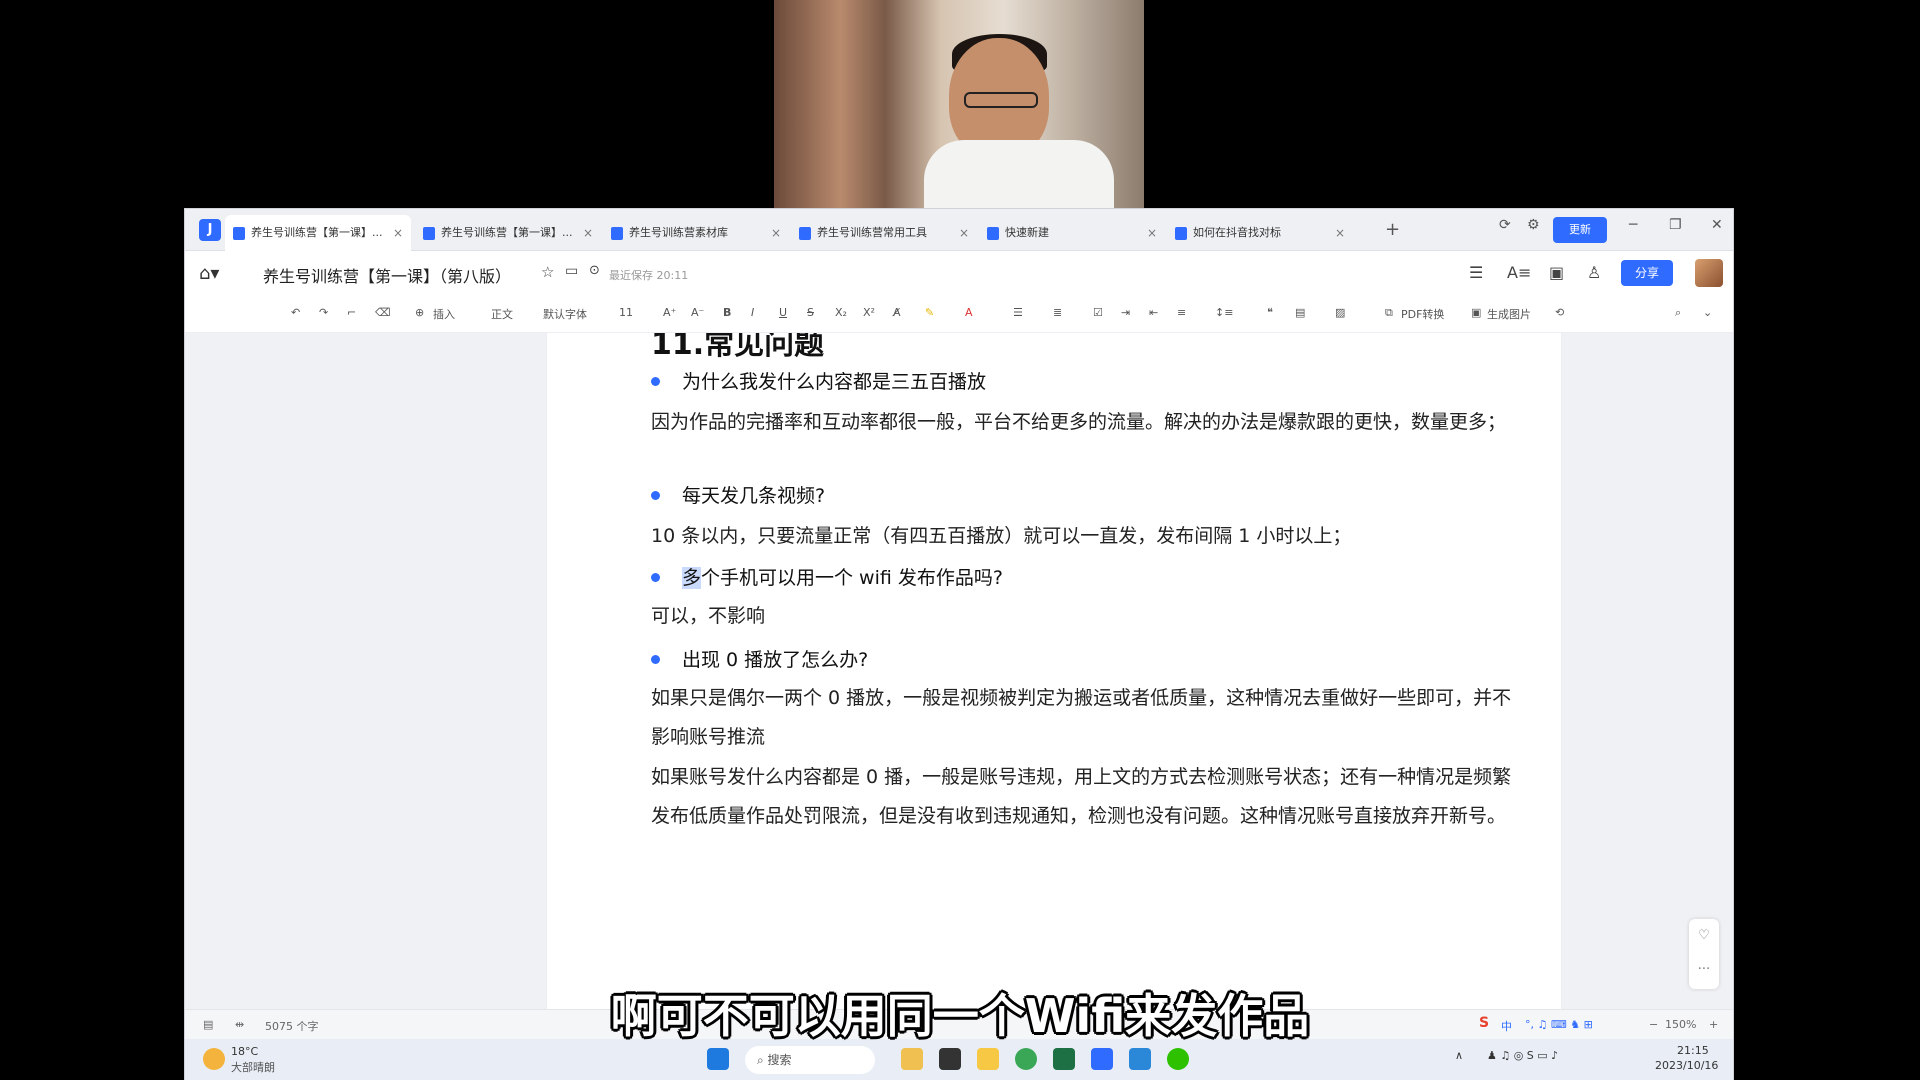  I want to click on weather-desc: 大部晴朗, so click(253, 1067).